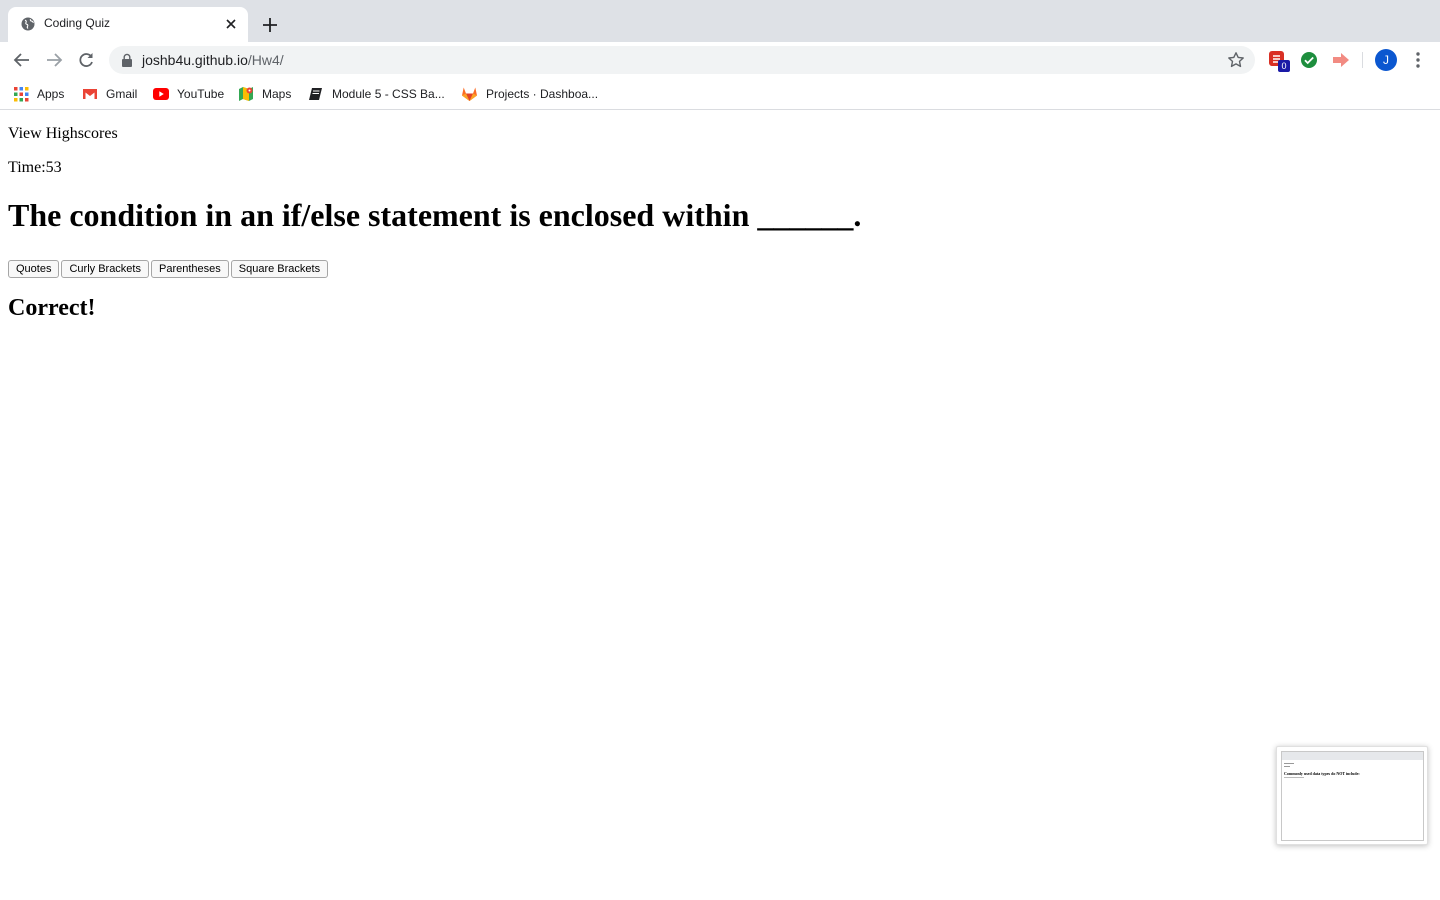 The width and height of the screenshot is (1440, 900). I want to click on bookmark-apps: Apps, so click(39, 94).